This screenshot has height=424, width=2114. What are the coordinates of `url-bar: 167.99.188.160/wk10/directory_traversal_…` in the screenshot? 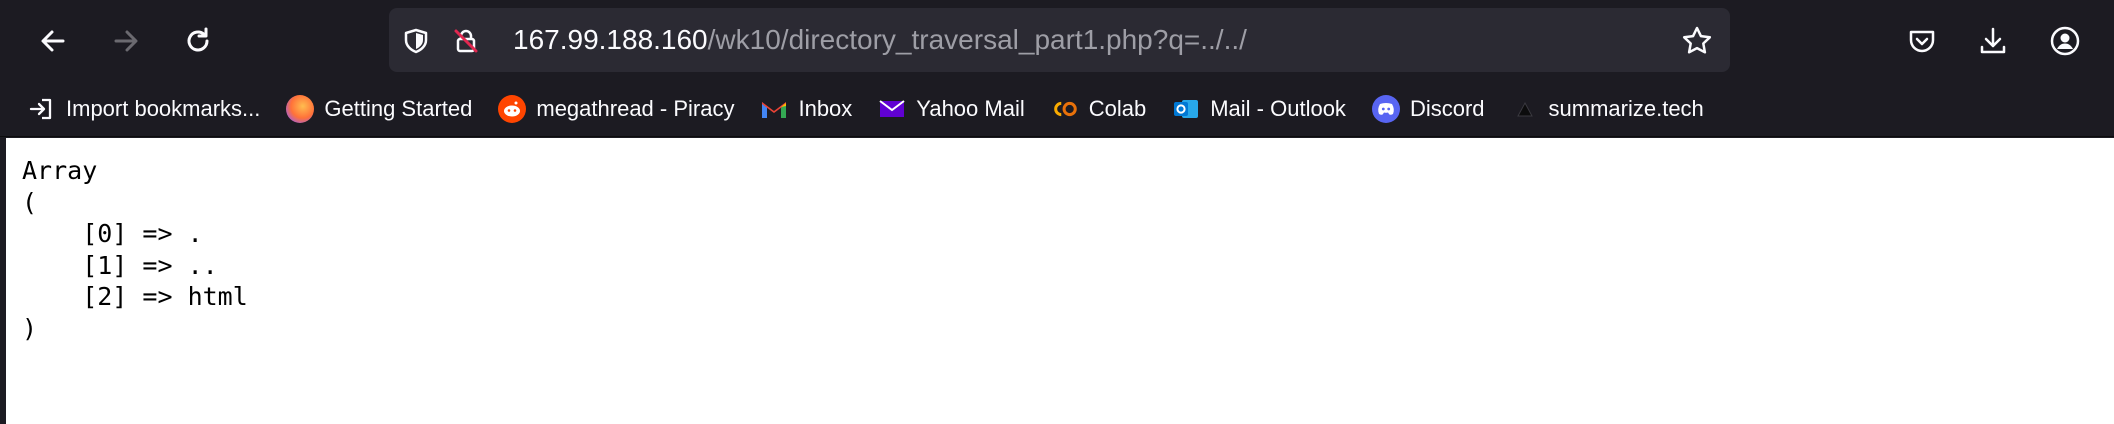 It's located at (1059, 40).